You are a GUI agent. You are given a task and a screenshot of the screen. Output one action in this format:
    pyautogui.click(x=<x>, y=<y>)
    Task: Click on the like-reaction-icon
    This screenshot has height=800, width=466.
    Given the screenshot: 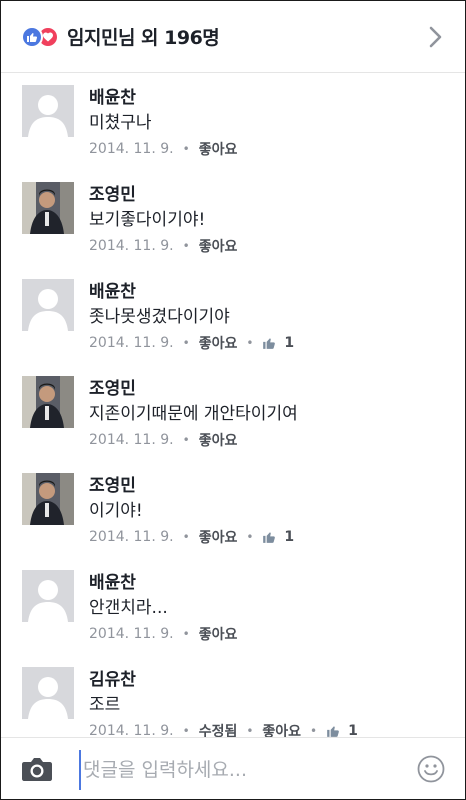 What is the action you would take?
    pyautogui.click(x=32, y=36)
    